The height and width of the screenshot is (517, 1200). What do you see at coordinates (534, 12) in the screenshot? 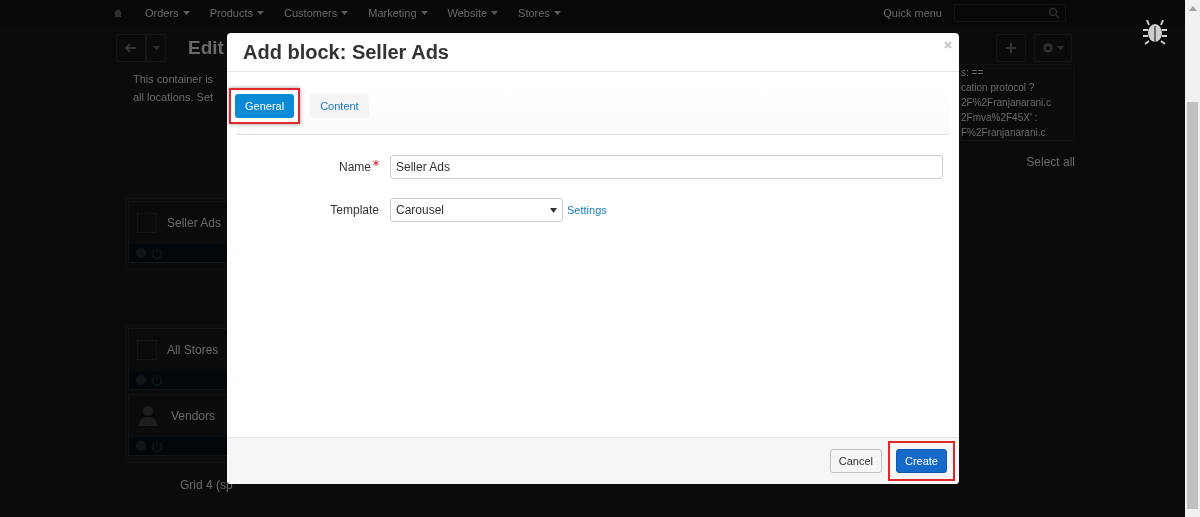
I see `nav-menu-item: Stores` at bounding box center [534, 12].